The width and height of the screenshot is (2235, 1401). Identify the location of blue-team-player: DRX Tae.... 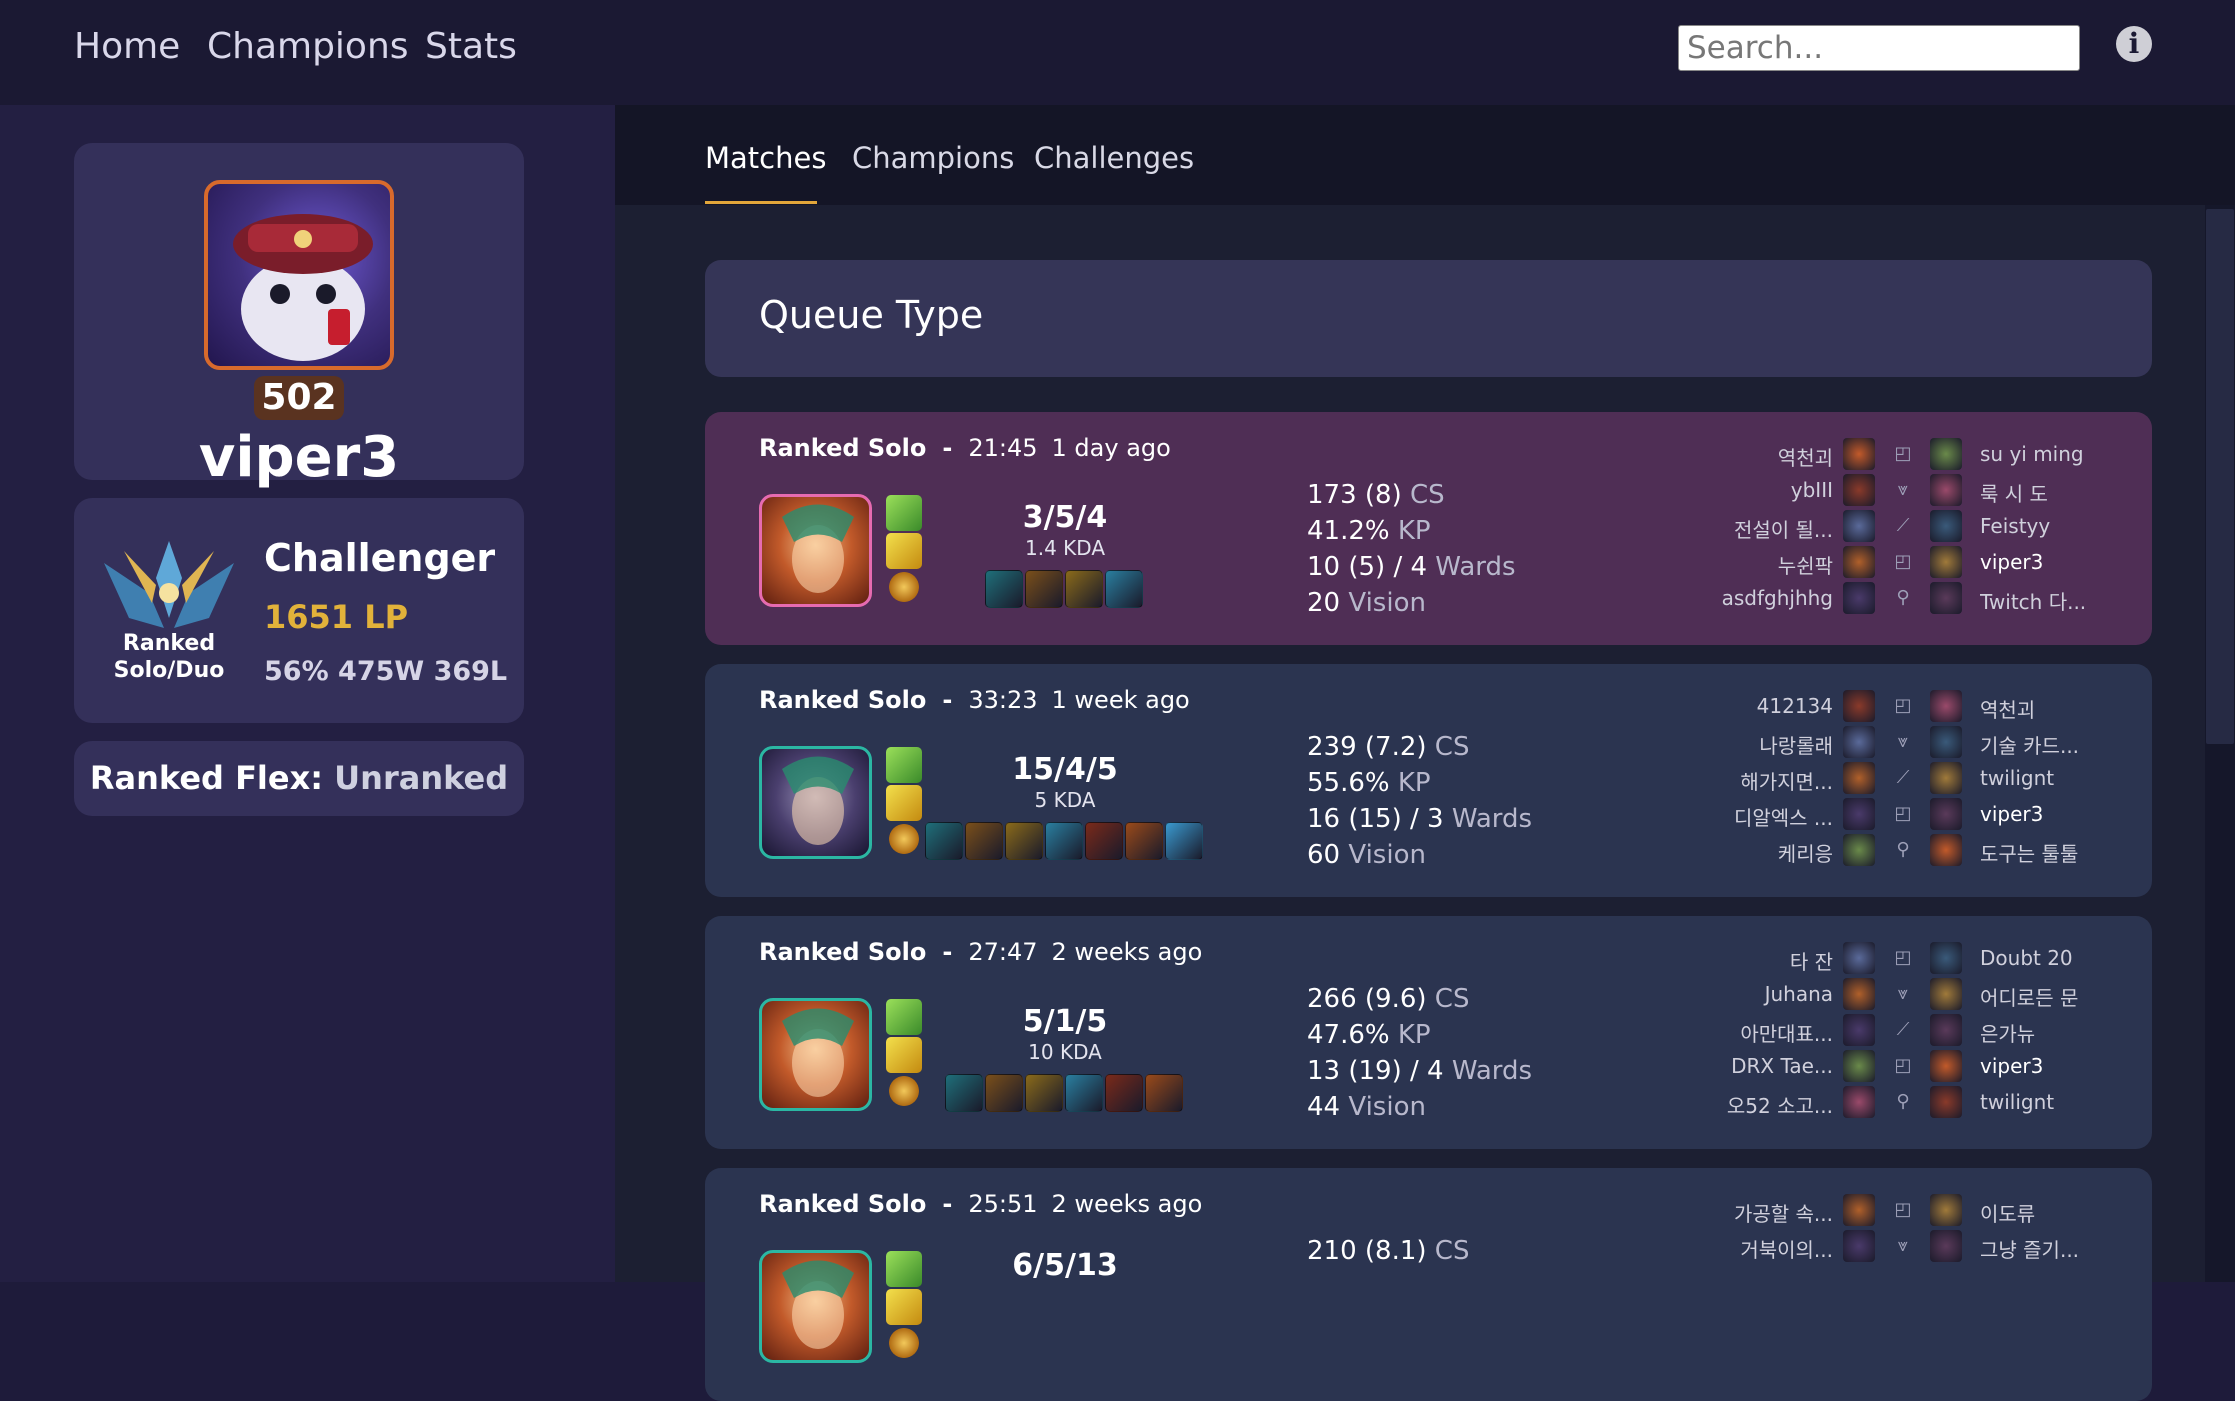
(1748, 1066).